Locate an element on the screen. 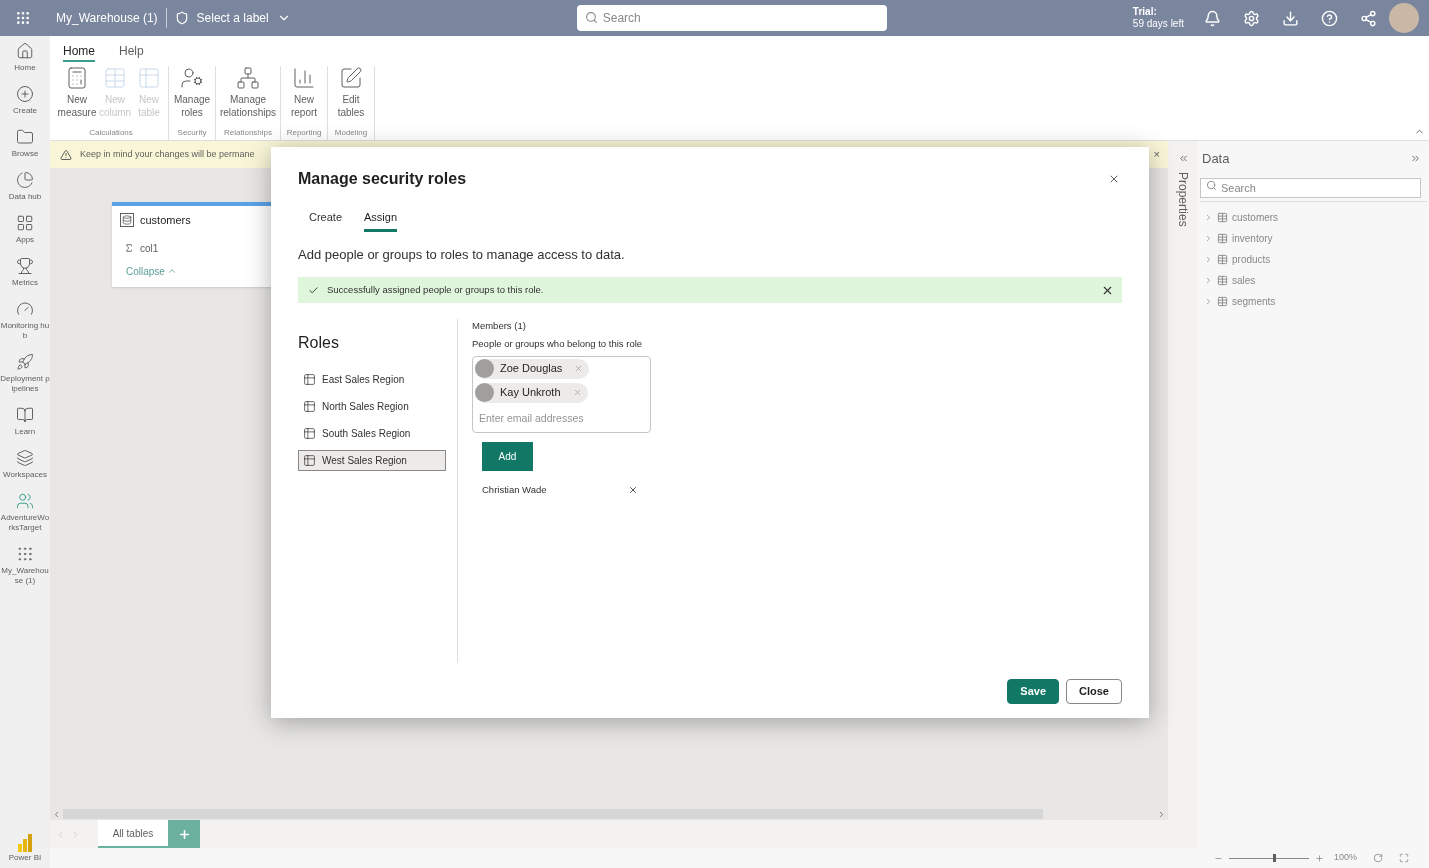  warning-icon is located at coordinates (66, 154).